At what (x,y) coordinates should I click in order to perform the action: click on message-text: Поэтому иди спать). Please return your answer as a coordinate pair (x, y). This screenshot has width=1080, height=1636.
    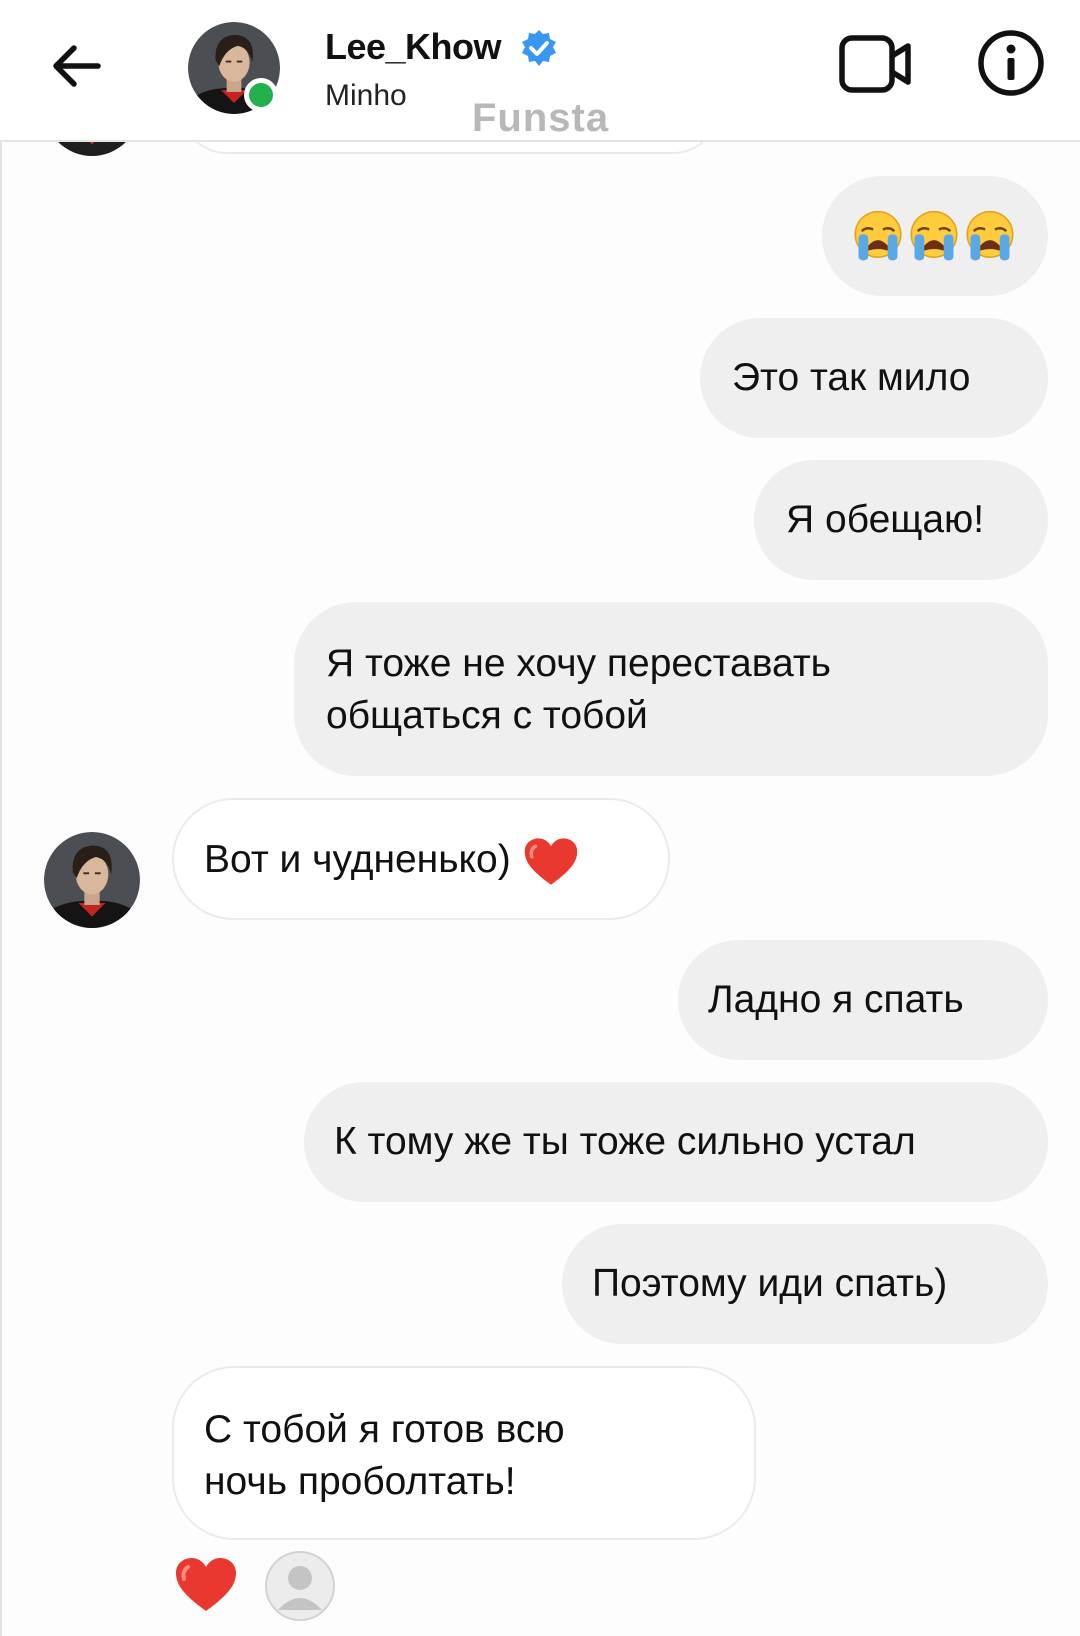
    Looking at the image, I should click on (770, 1283).